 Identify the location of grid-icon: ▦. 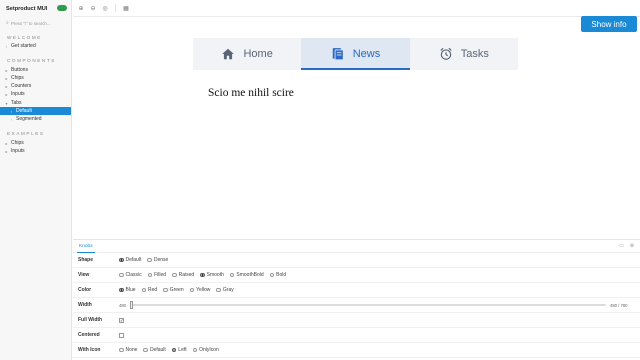
(126, 8).